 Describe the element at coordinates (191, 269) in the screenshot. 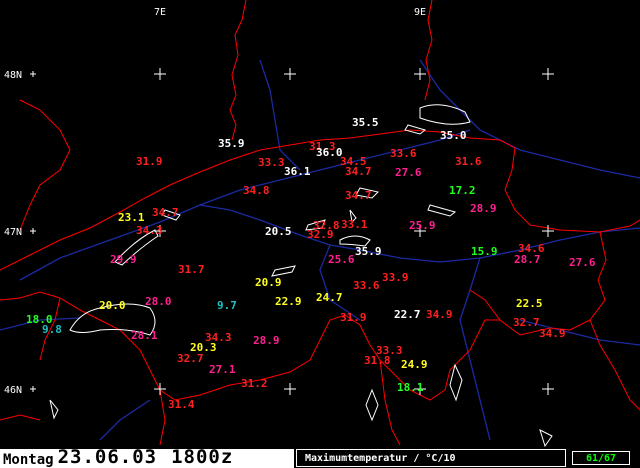

I see `station-value: 31.7` at that location.